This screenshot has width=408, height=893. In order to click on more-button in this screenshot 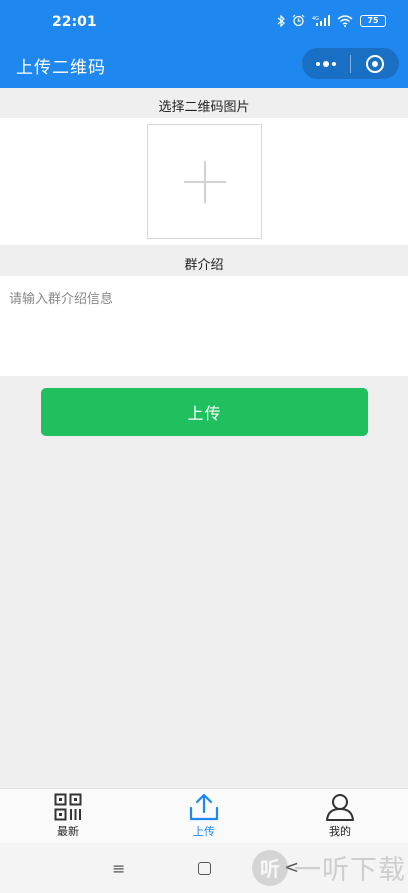, I will do `click(326, 63)`.